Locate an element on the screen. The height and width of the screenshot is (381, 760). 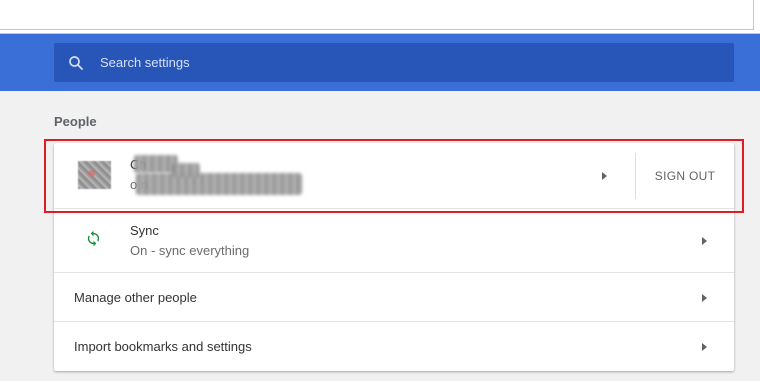
redaction-blur-extra is located at coordinates (186, 170).